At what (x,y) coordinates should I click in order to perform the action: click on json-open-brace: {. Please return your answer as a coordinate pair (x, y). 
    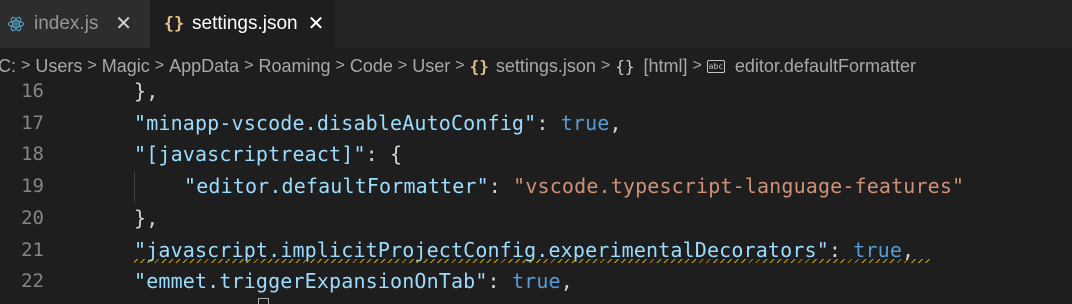
    Looking at the image, I should click on (396, 154).